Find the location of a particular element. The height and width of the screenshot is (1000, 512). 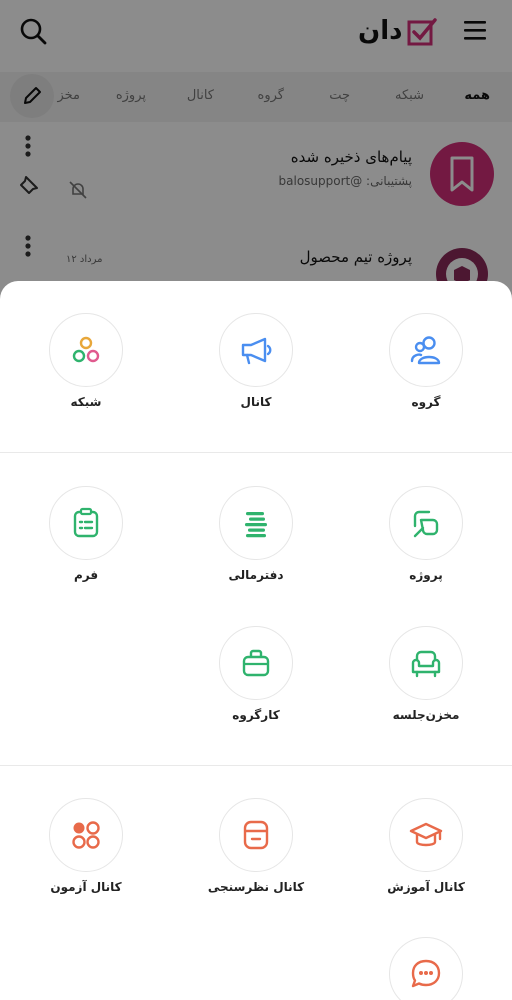

graduation-cap-icon is located at coordinates (426, 834).